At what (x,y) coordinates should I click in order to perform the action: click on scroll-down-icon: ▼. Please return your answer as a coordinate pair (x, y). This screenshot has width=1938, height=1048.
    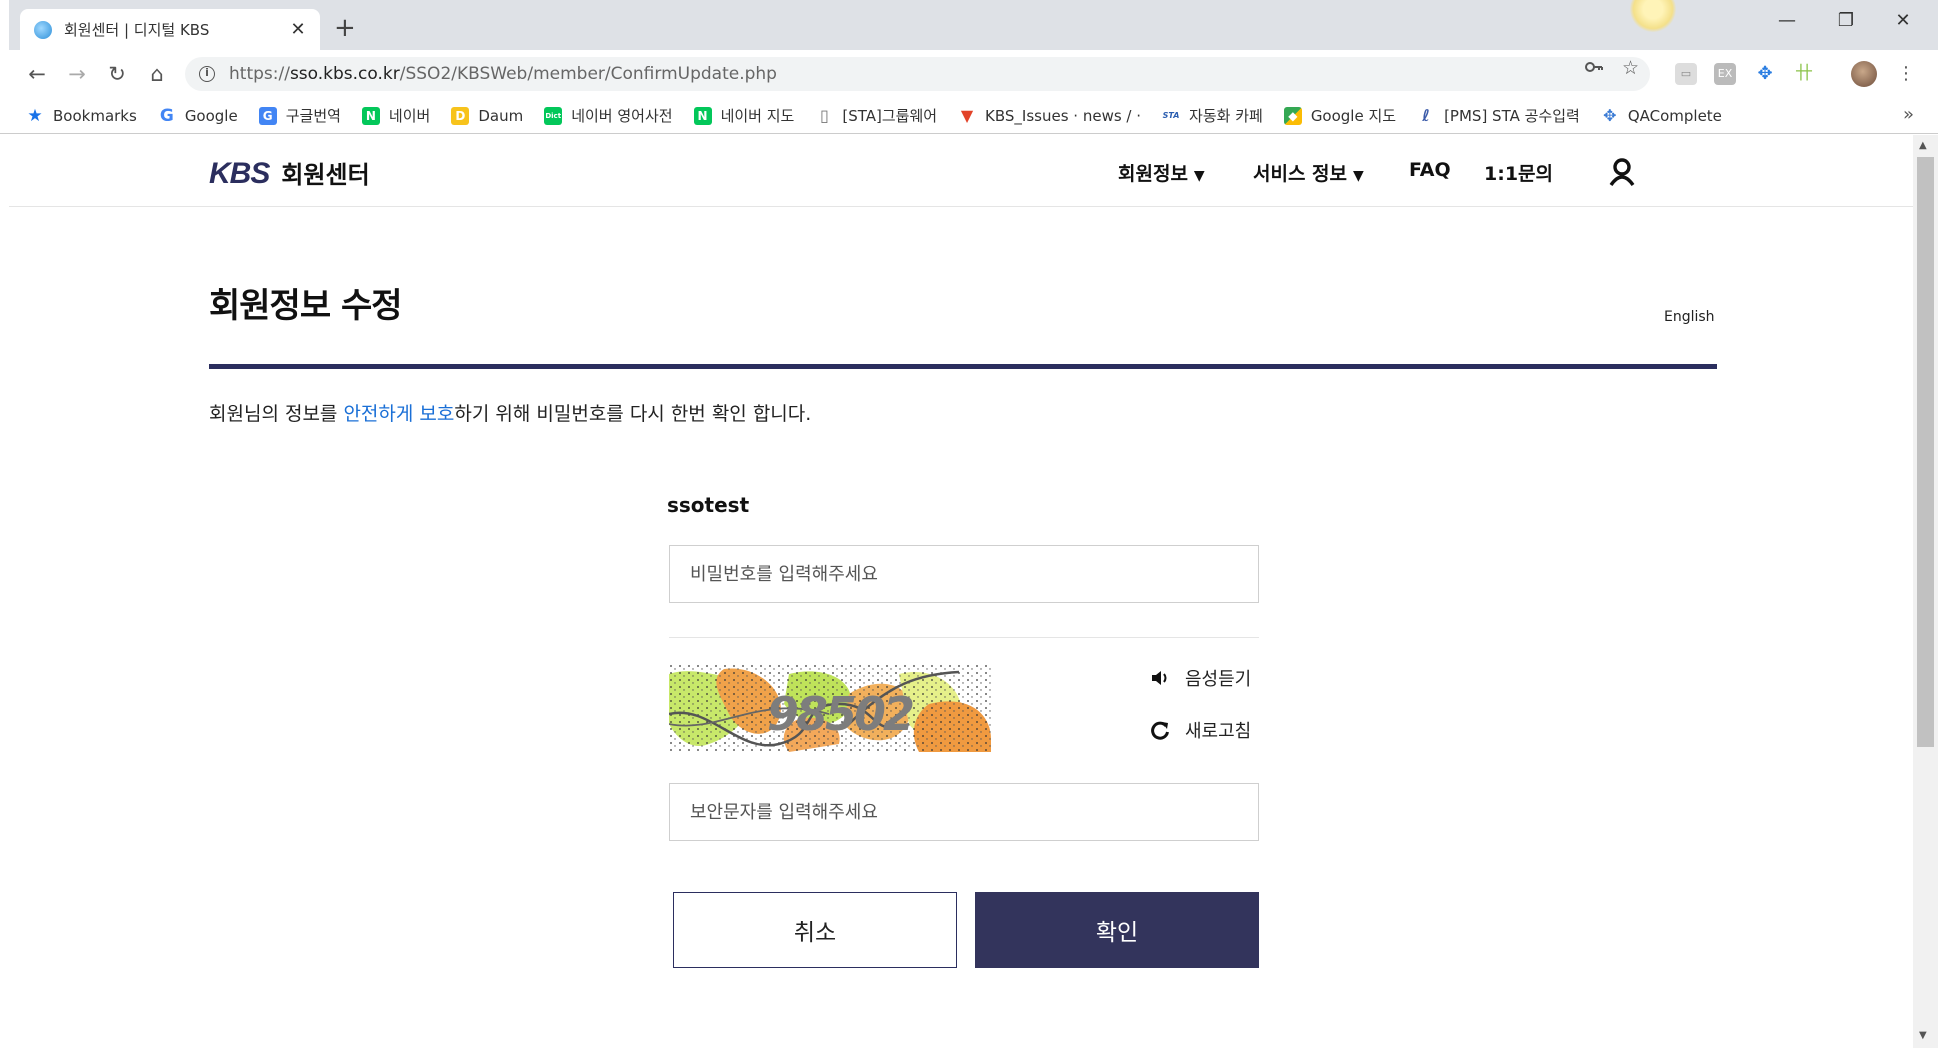
    Looking at the image, I should click on (1923, 1035).